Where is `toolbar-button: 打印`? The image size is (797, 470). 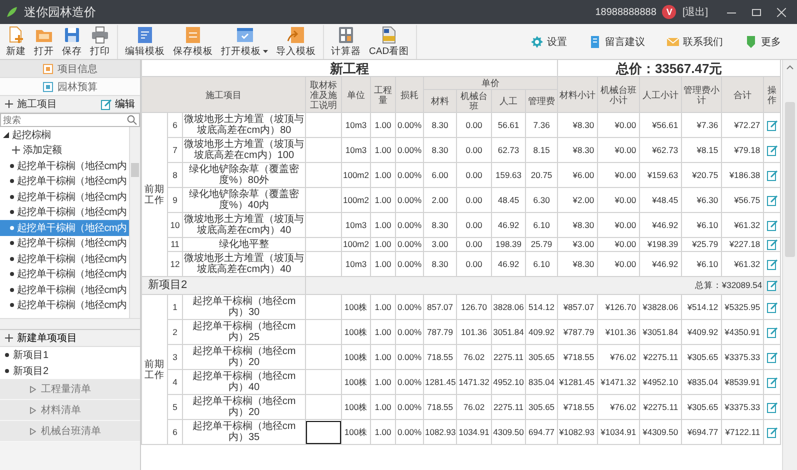 toolbar-button: 打印 is located at coordinates (100, 41).